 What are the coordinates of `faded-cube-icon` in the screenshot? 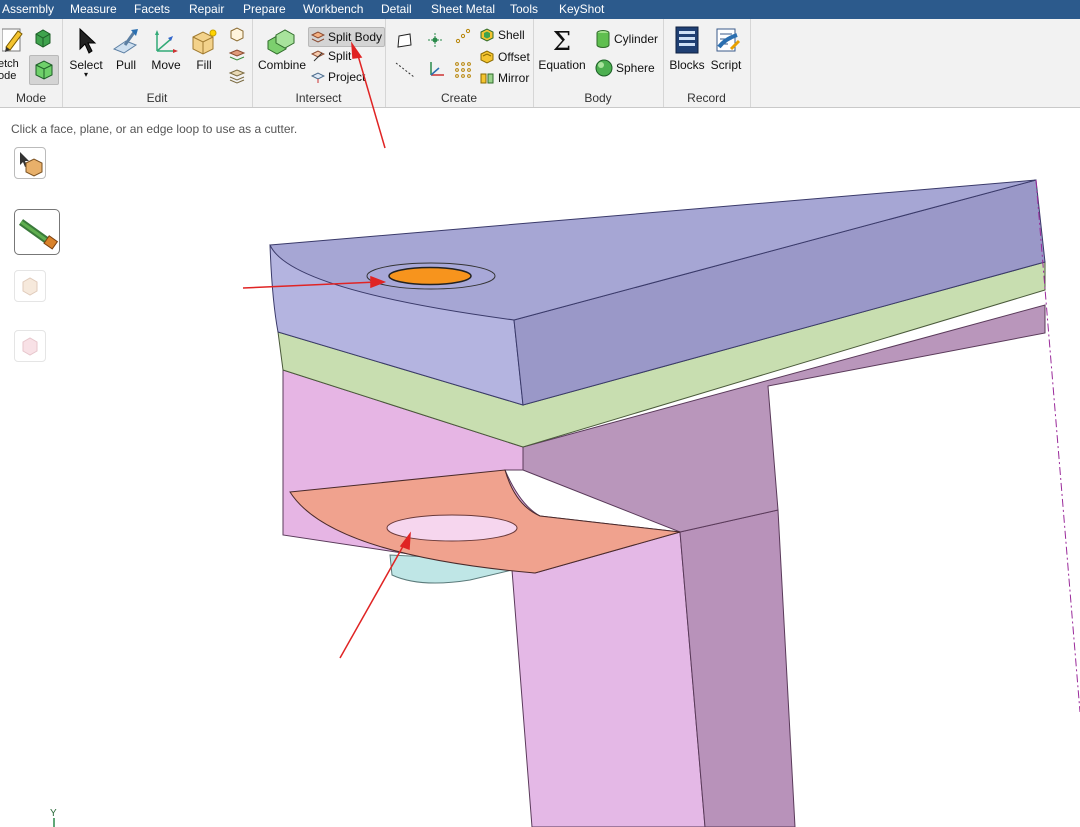 It's located at (30, 286).